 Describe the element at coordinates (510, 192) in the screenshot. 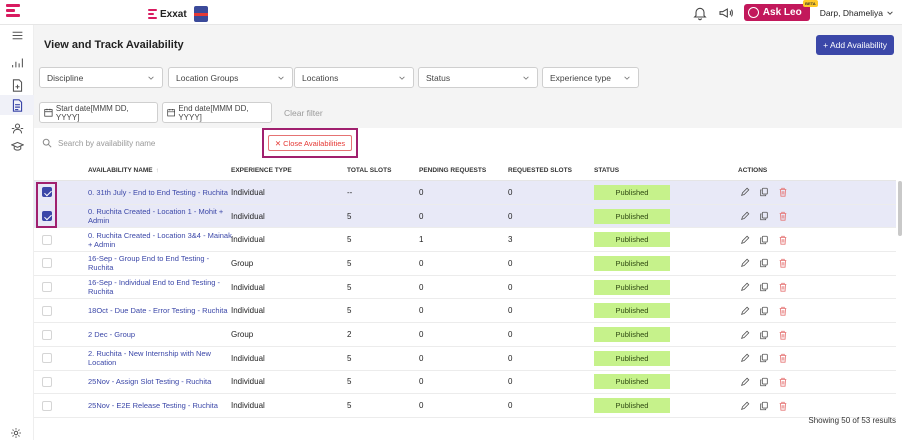

I see `requested-slots: 0` at that location.